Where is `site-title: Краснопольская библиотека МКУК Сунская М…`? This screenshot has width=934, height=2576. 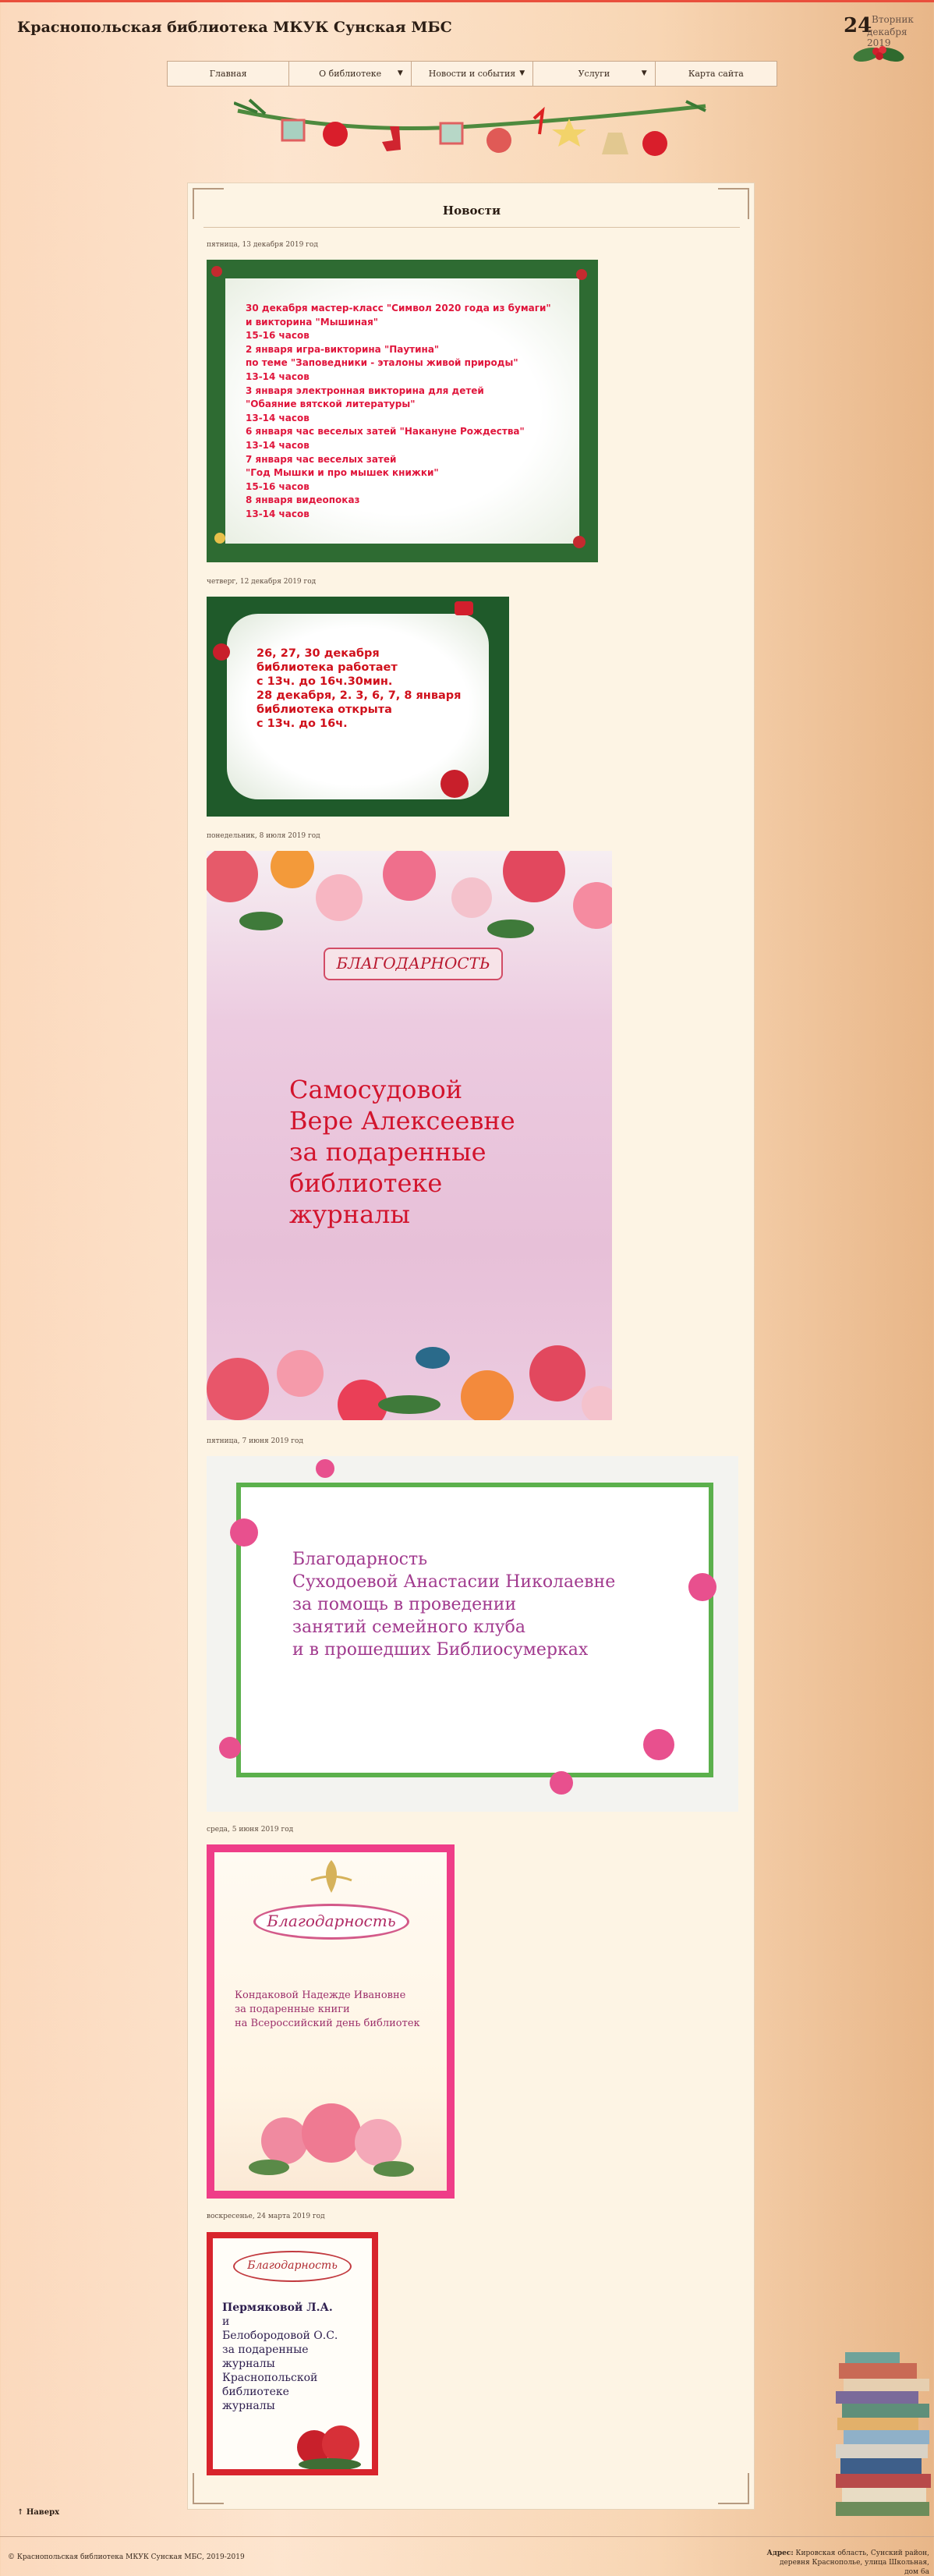 site-title: Краснопольская библиотека МКУК Сунская М… is located at coordinates (234, 27).